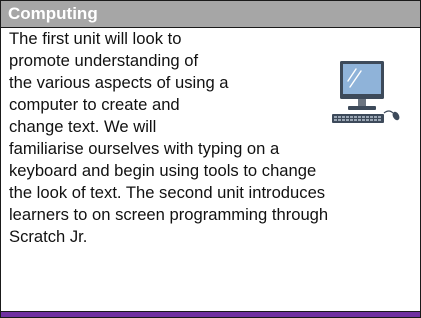 The image size is (421, 318). I want to click on panel-title: Computing, so click(53, 13).